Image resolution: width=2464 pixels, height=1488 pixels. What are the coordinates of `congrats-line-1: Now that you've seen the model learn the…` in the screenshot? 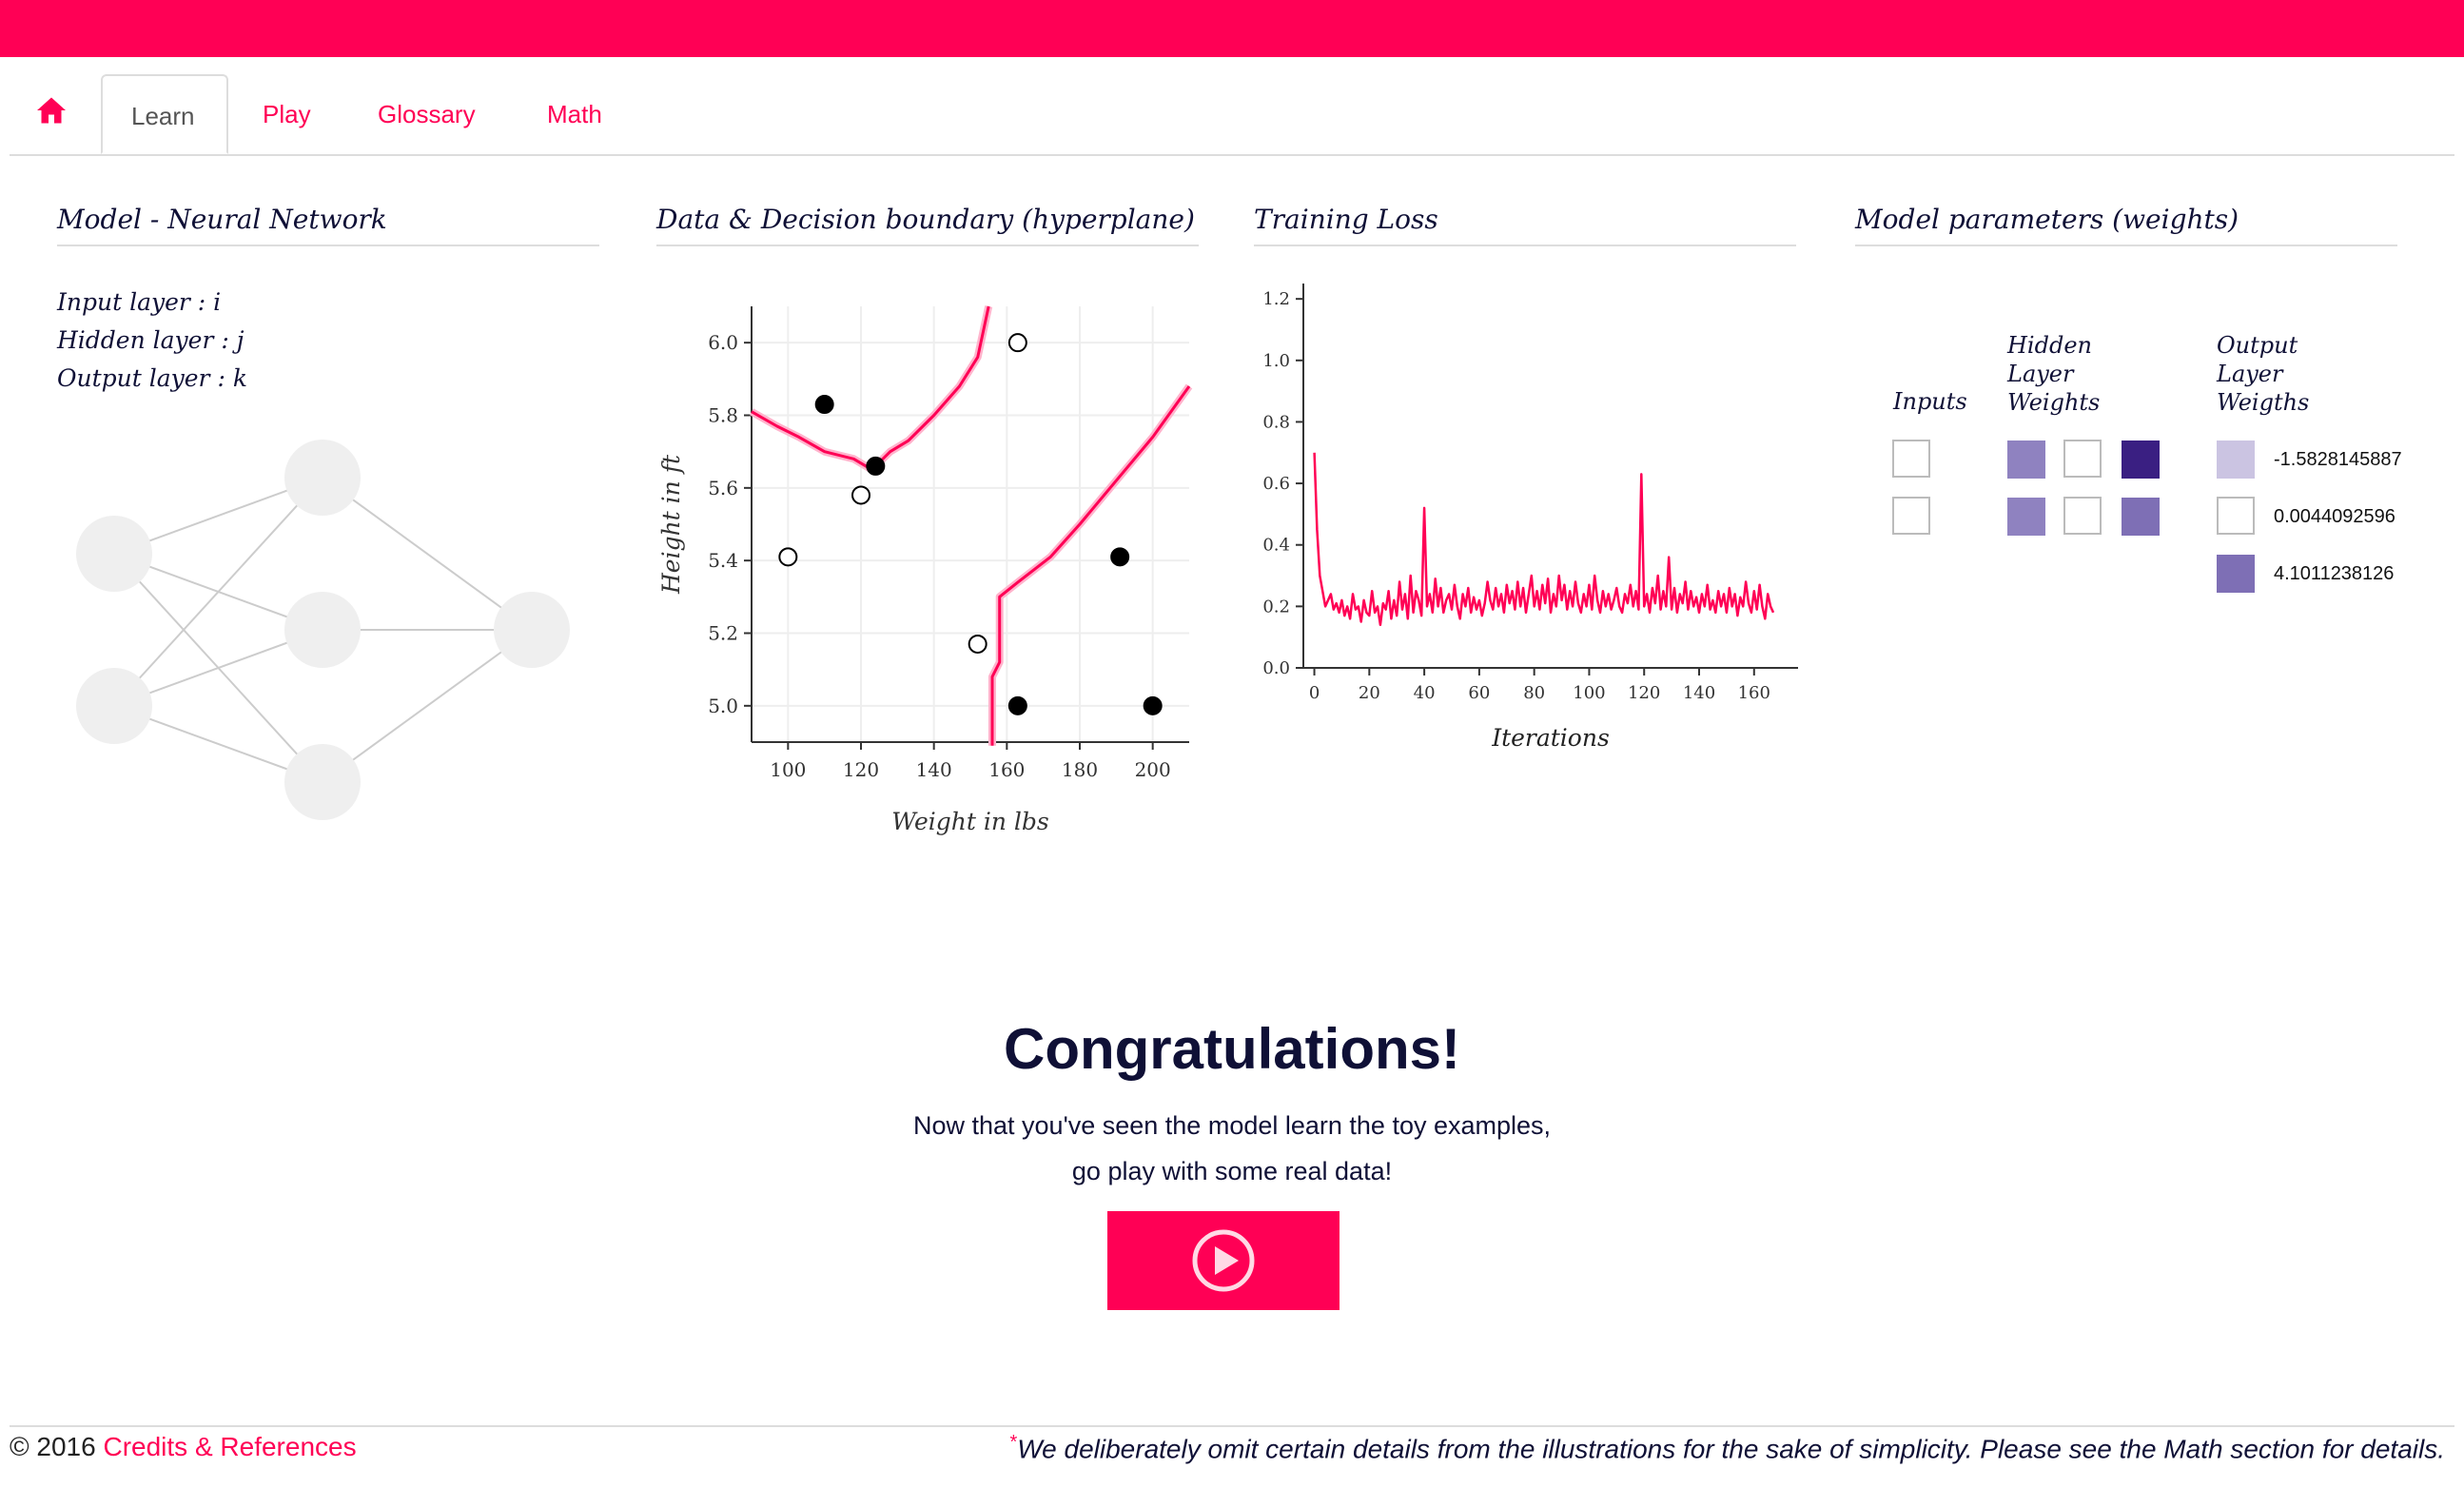 It's located at (1232, 1125).